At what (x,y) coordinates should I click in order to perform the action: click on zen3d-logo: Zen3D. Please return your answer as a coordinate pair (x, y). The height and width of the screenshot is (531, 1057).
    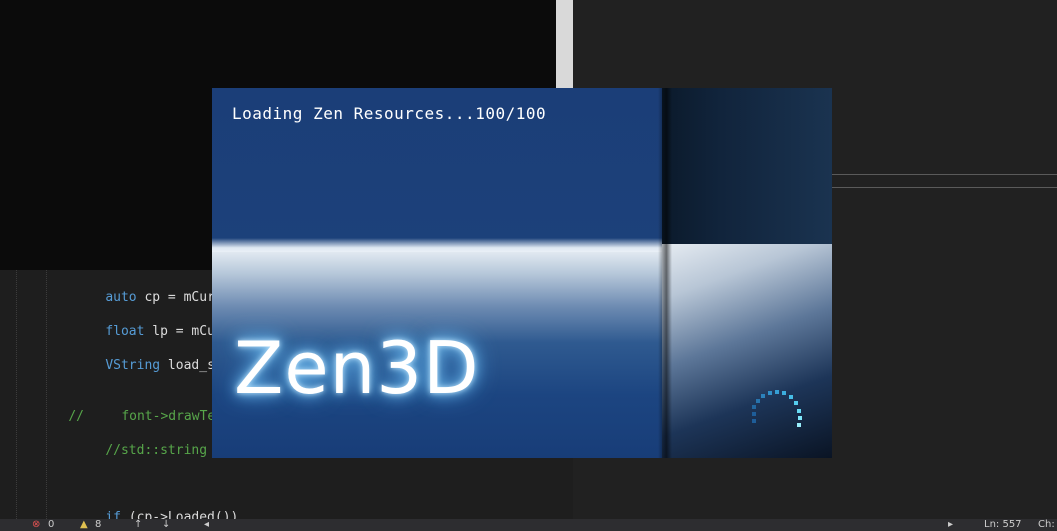
    Looking at the image, I should click on (357, 368).